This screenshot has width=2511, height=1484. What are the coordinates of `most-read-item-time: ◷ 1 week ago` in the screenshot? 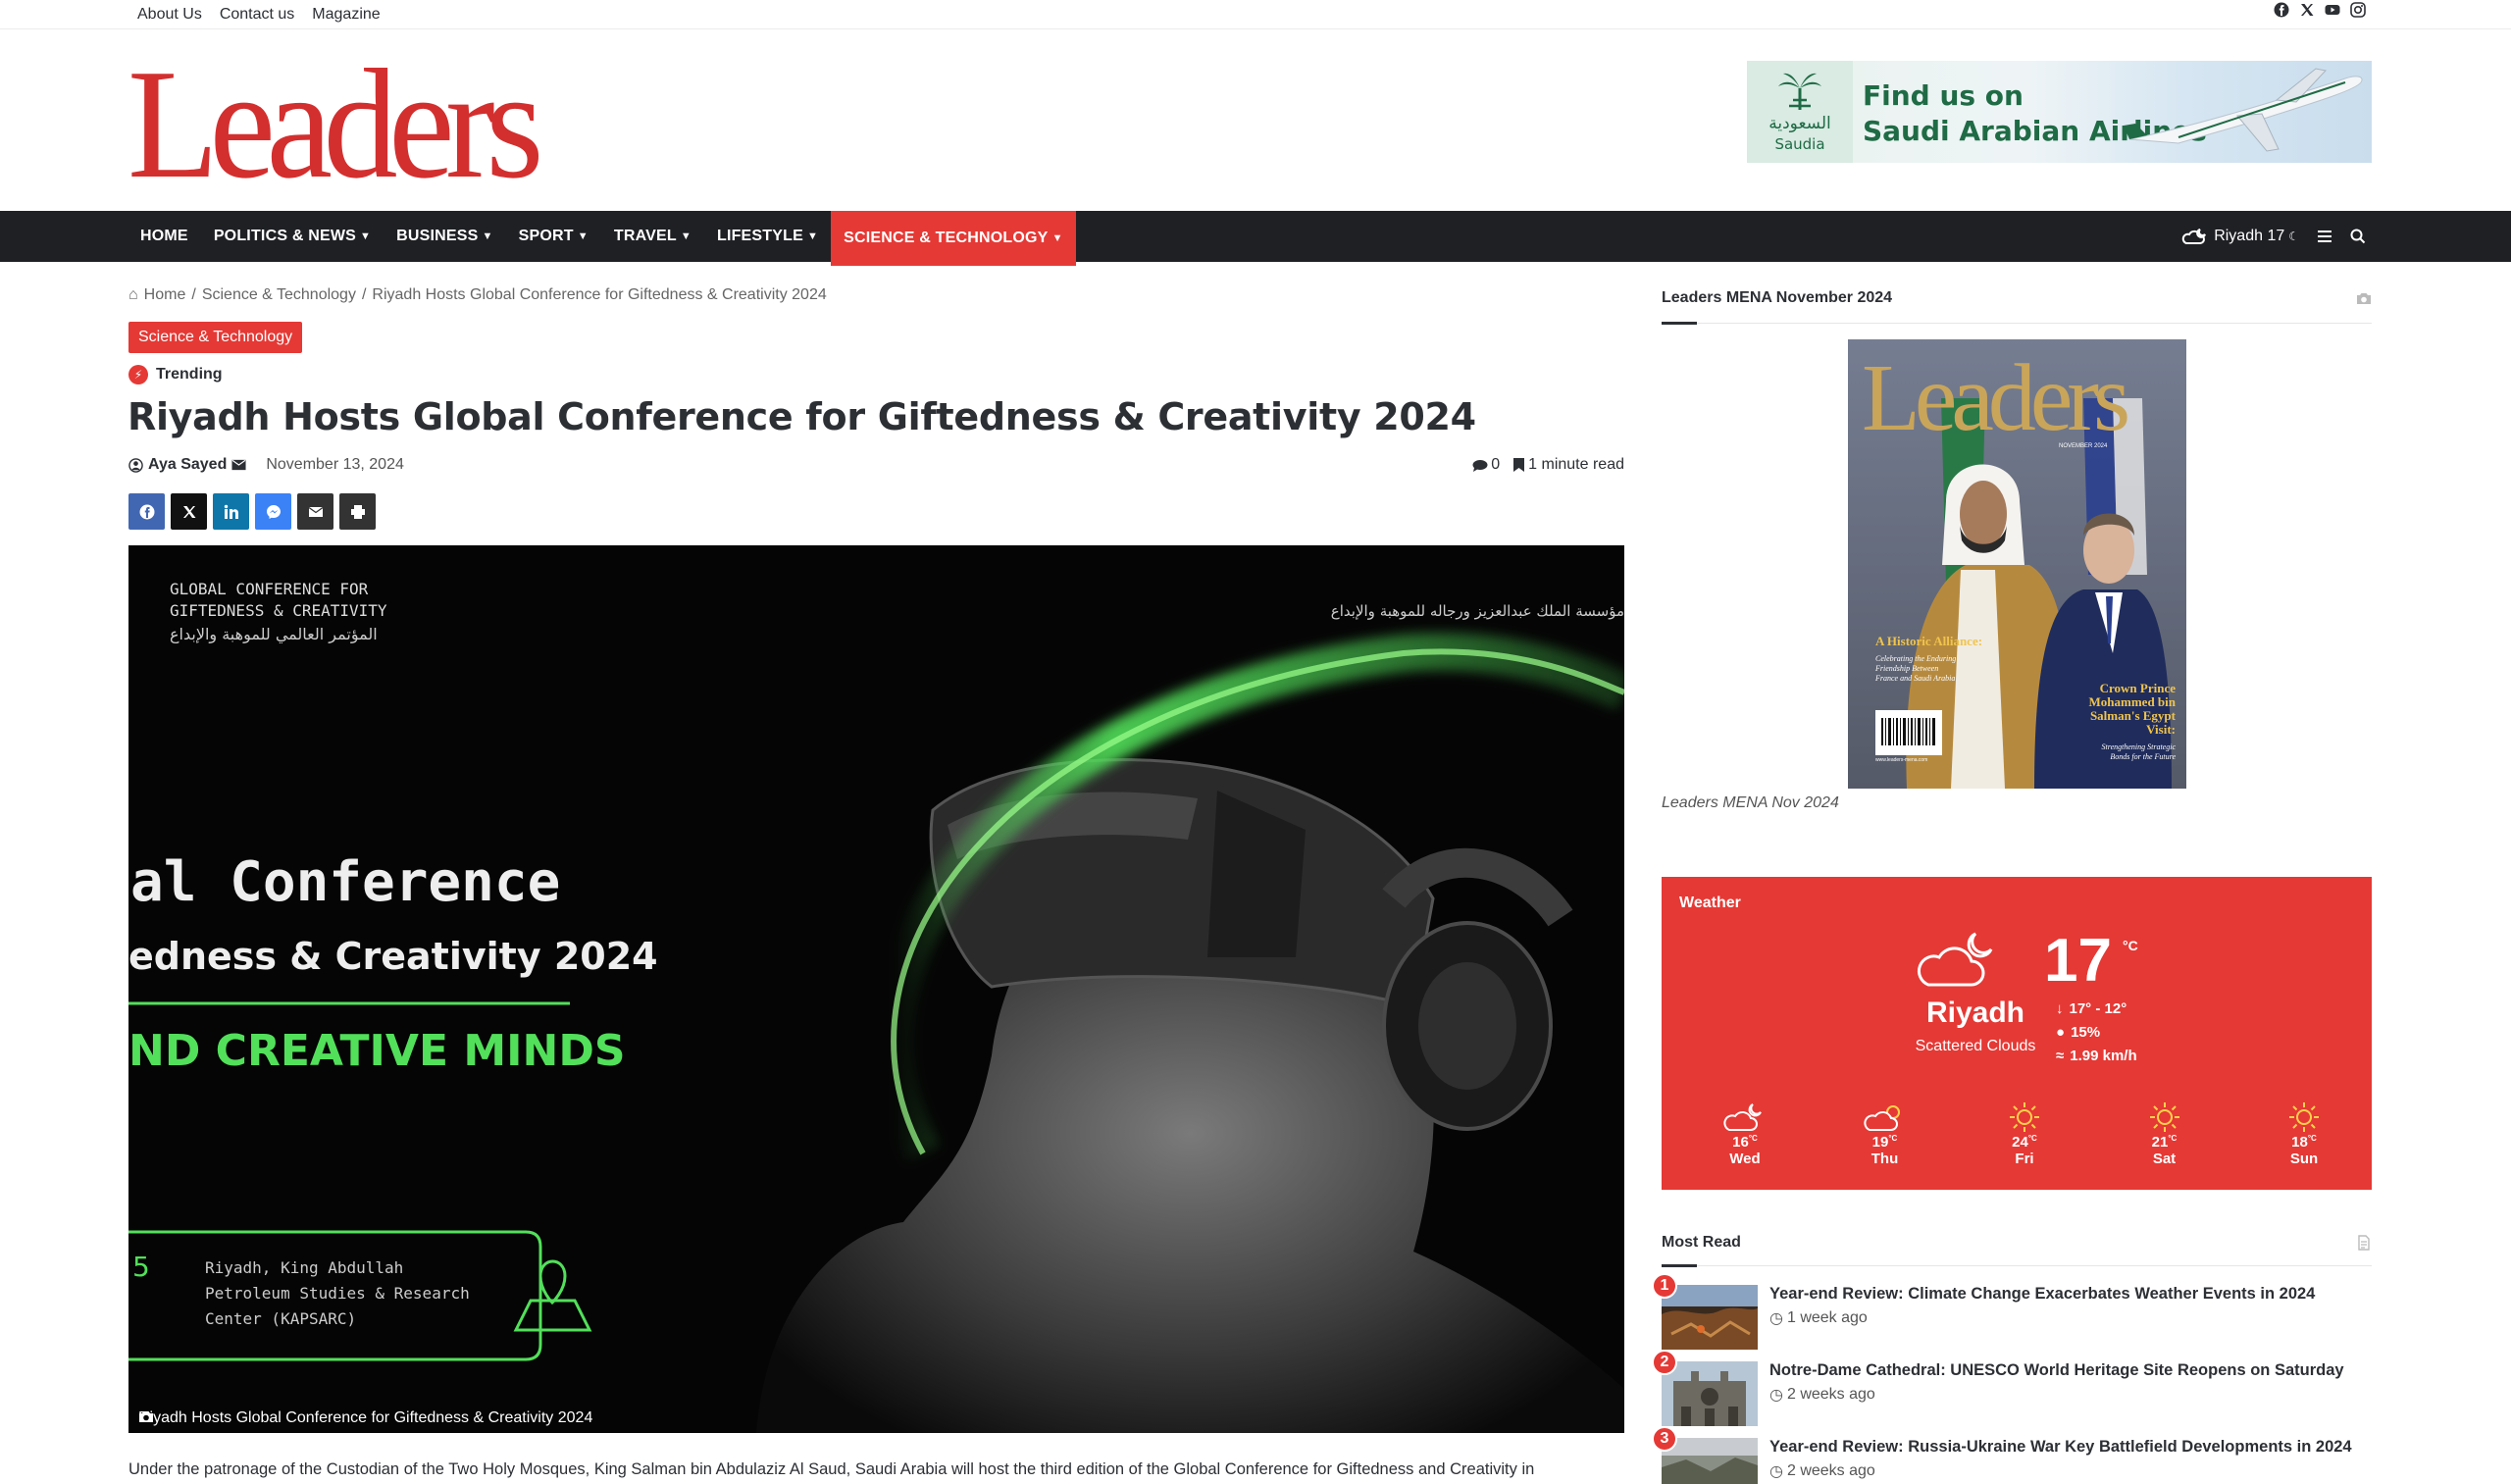 It's located at (1818, 1318).